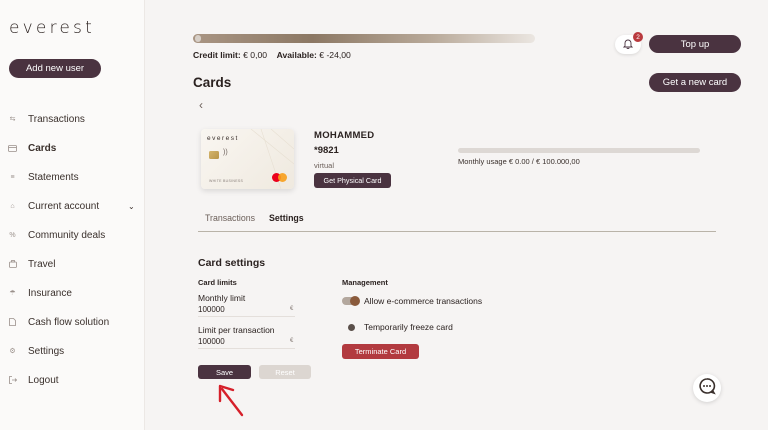 The height and width of the screenshot is (430, 768). I want to click on sidebar-item-label: Logout, so click(43, 380).